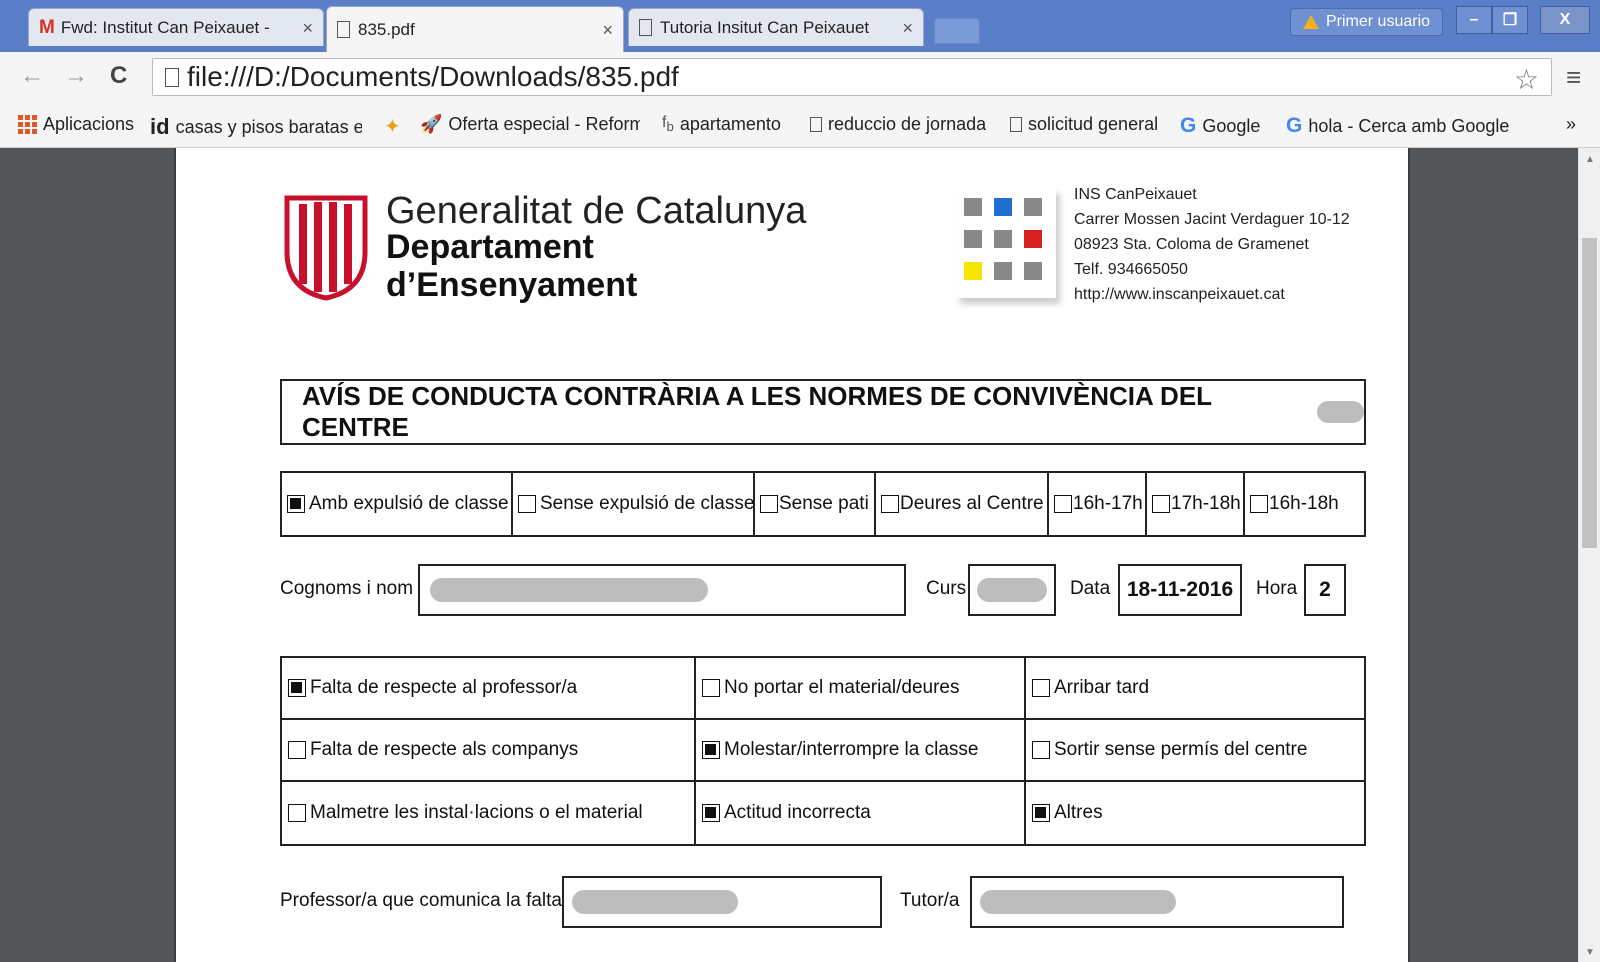 This screenshot has width=1600, height=962. I want to click on menu-icon: ≡, so click(1573, 77).